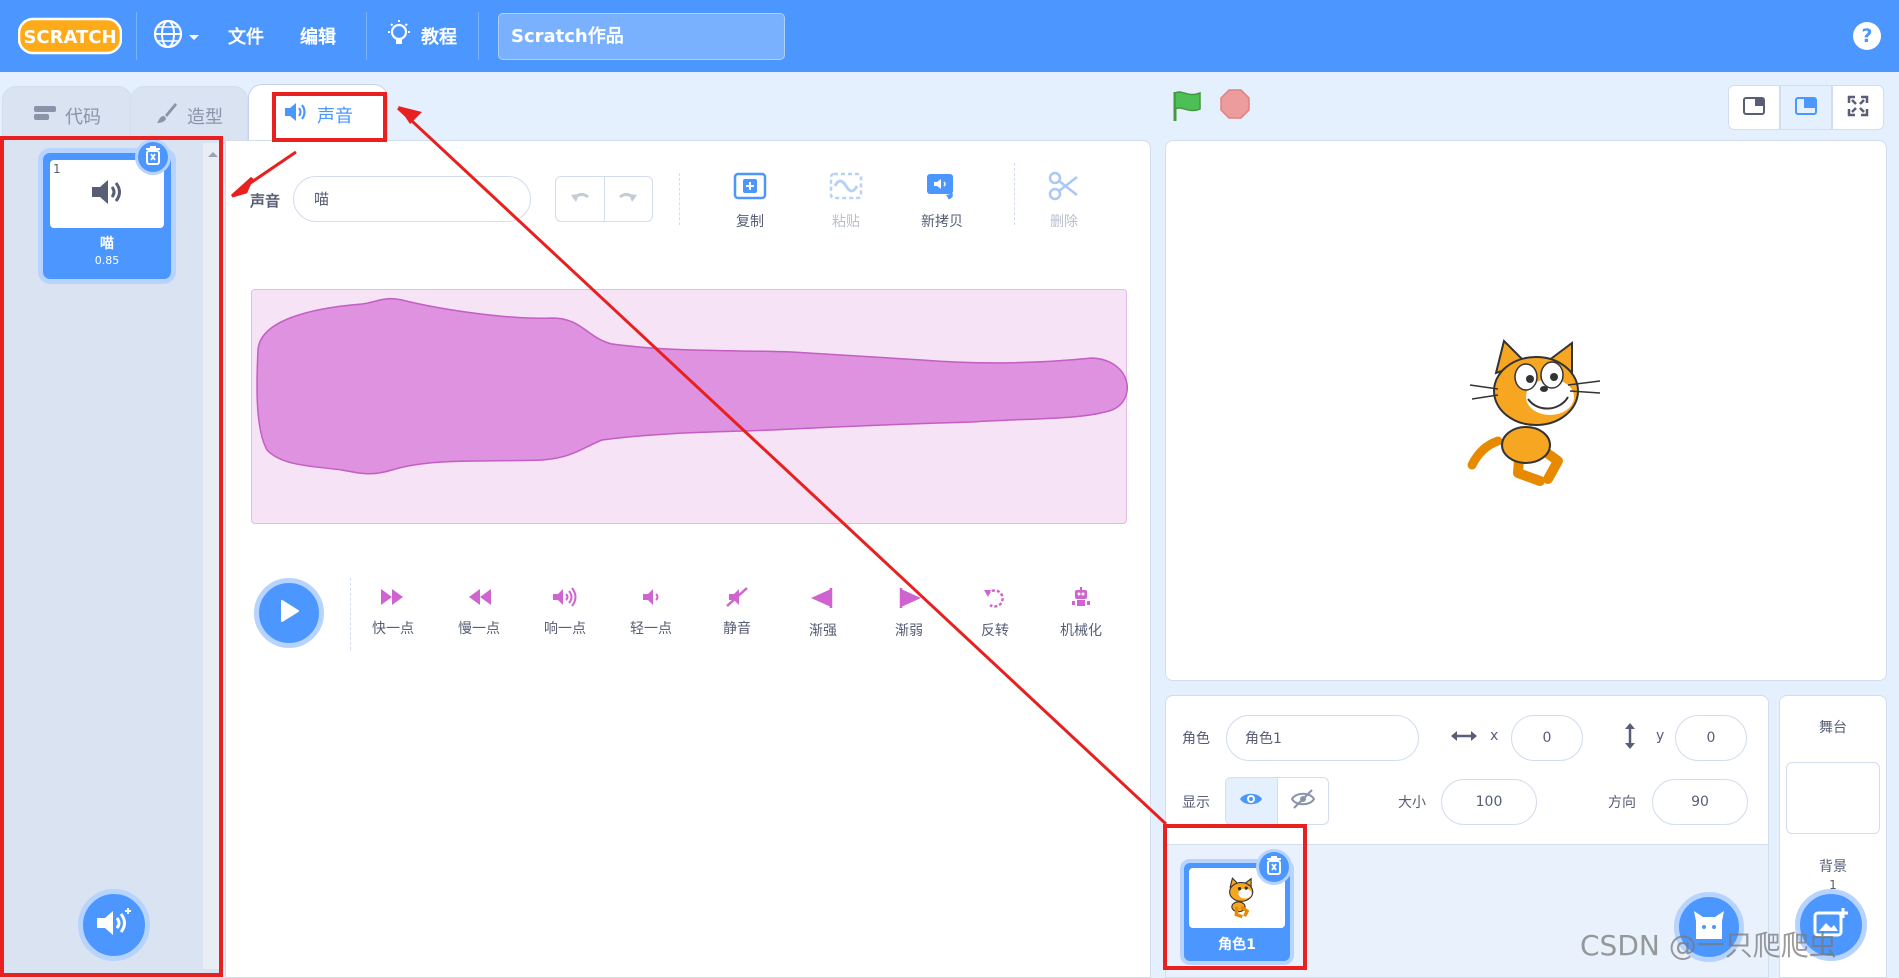  I want to click on delete-label: 删除, so click(1064, 222).